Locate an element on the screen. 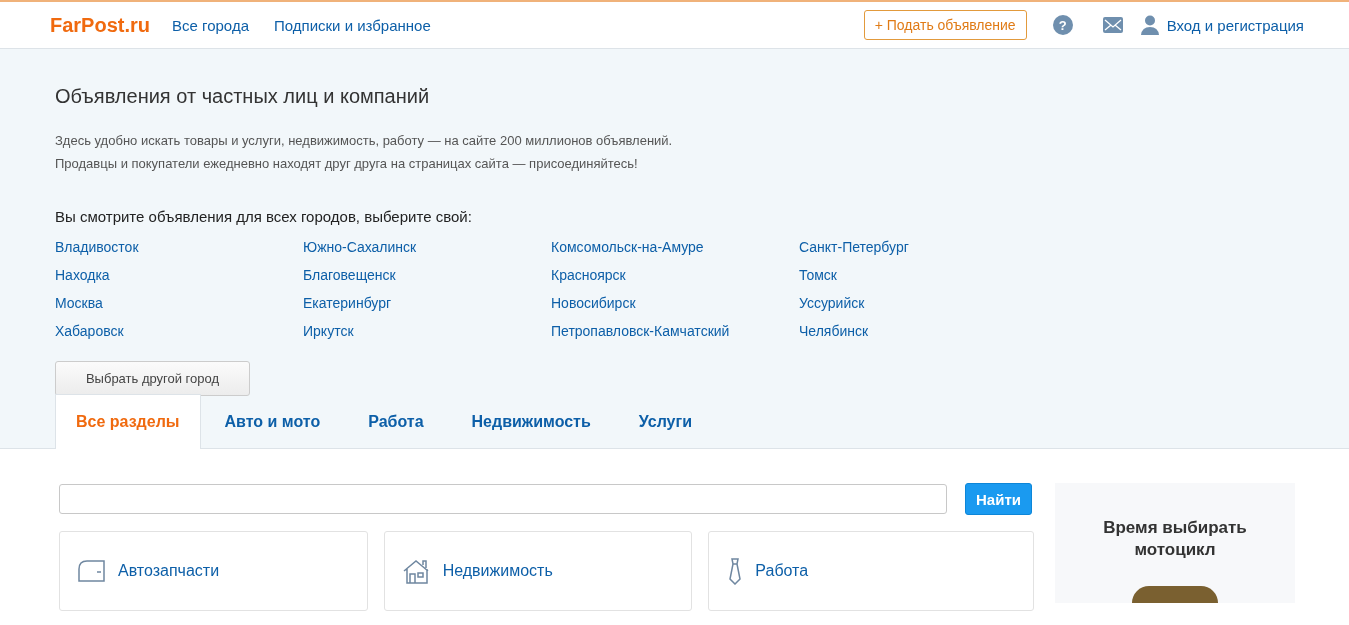  nav-link: Все города is located at coordinates (210, 25).